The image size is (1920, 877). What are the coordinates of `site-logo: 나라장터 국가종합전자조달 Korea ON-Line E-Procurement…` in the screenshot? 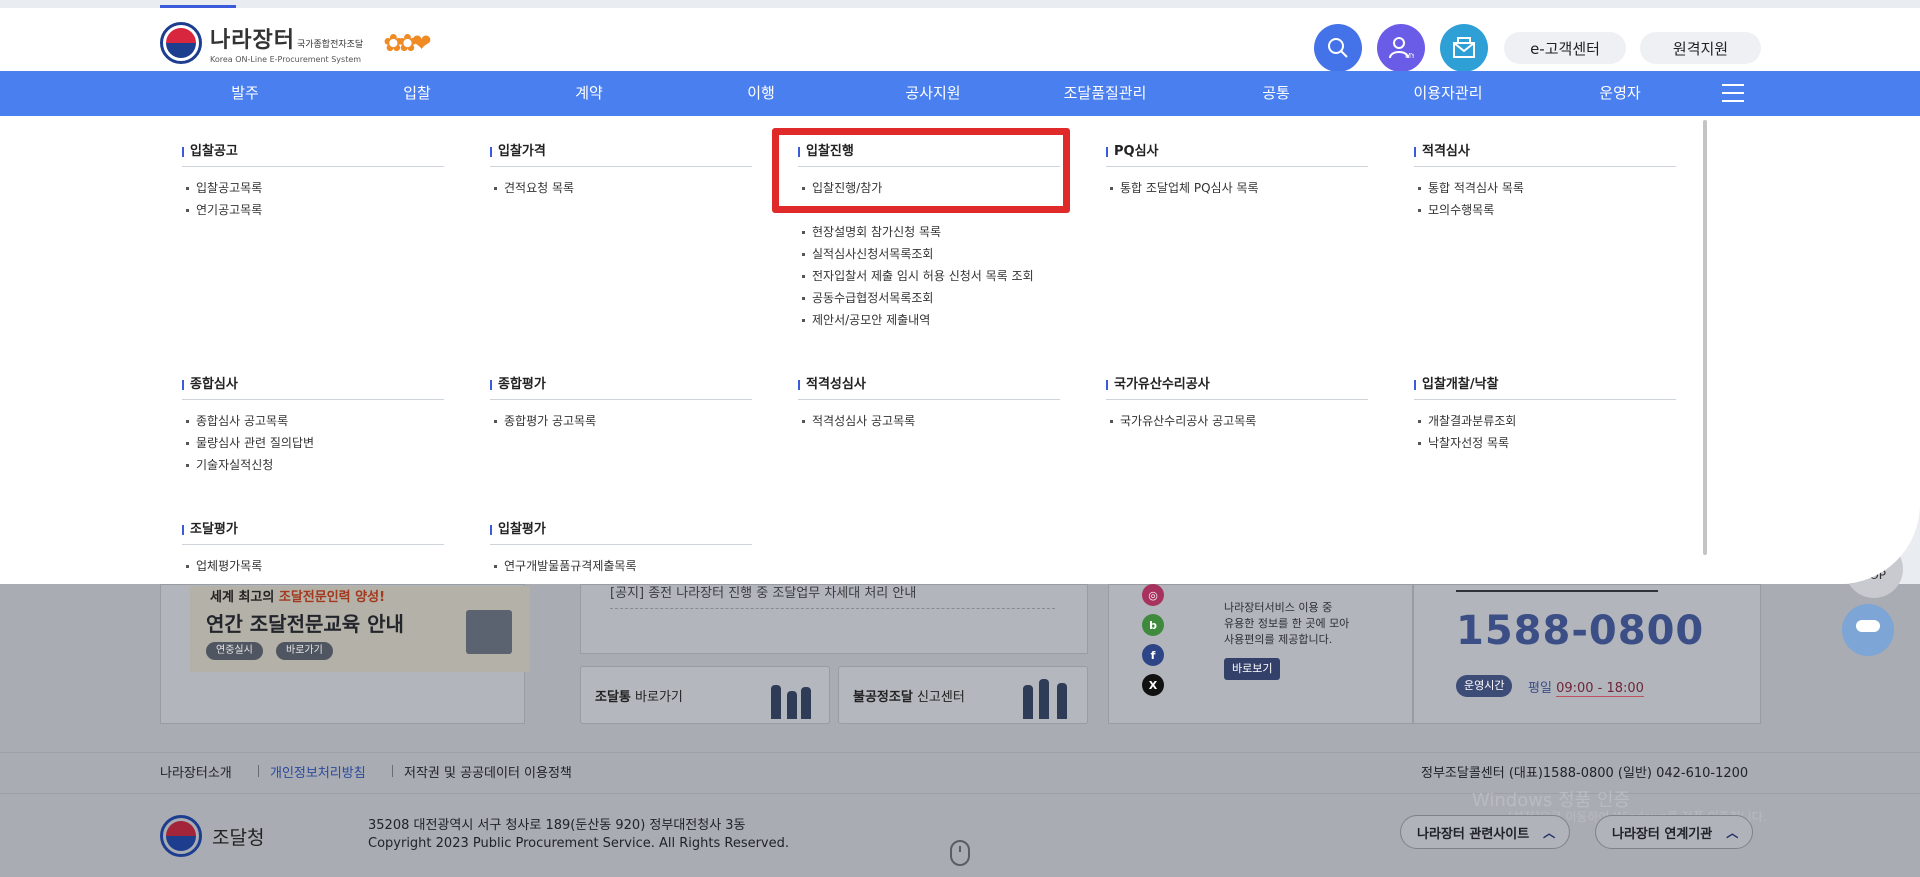 It's located at (296, 43).